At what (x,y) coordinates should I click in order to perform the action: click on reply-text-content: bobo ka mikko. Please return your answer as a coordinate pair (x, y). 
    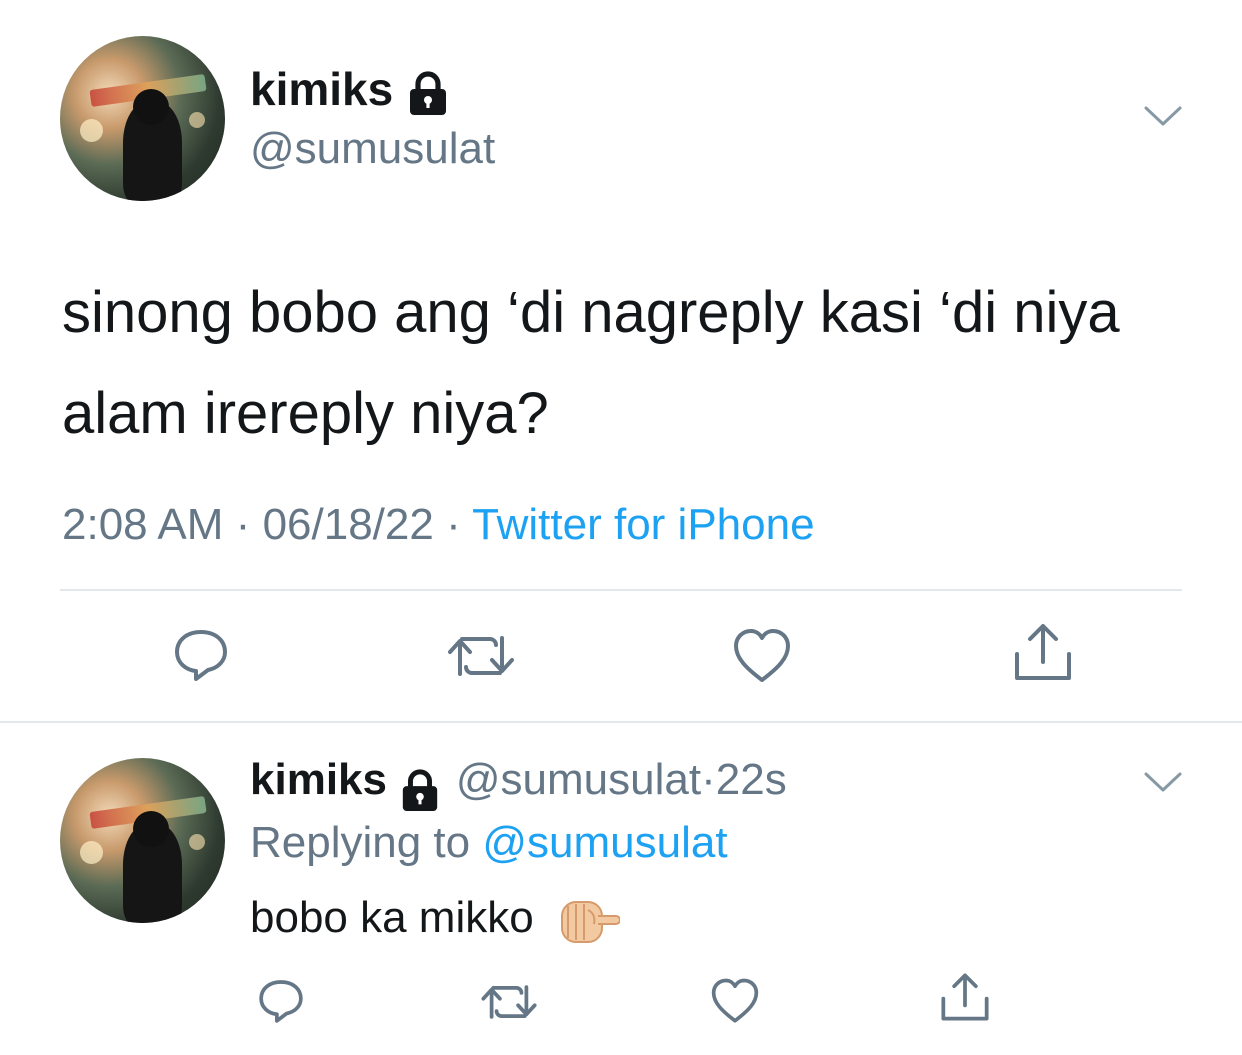
    Looking at the image, I should click on (392, 917).